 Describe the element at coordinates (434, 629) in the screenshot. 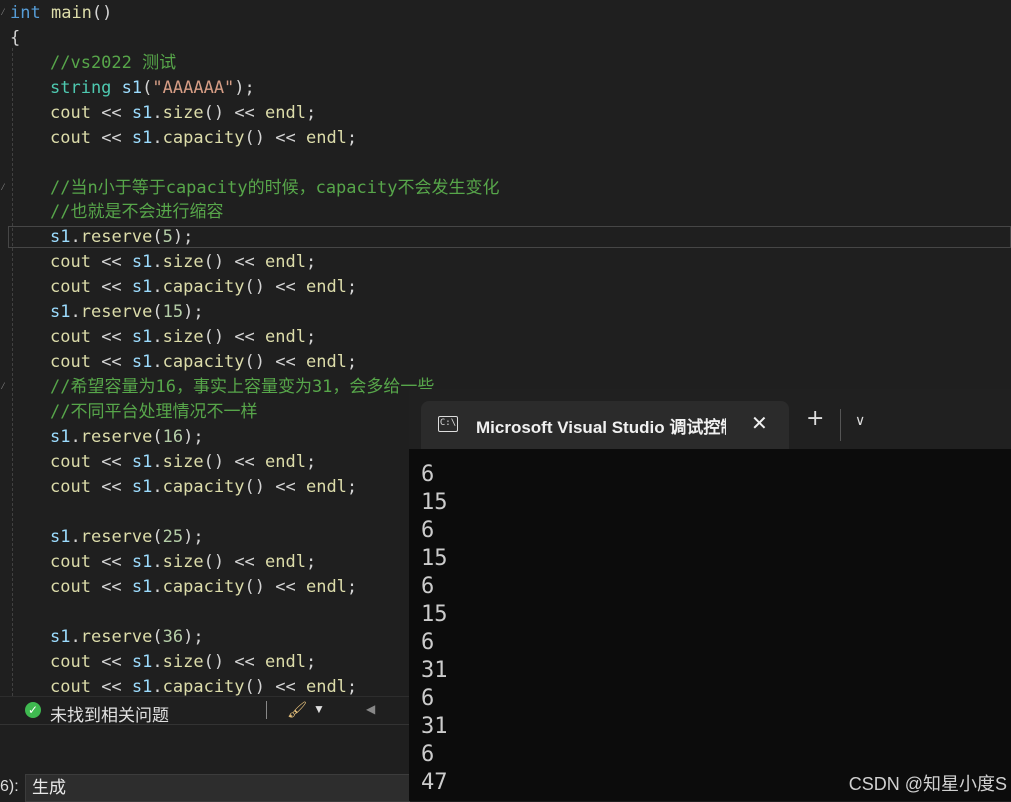

I see `terminal-output: 6 15 6 15 6 15 6 31 6 31 6 47` at that location.